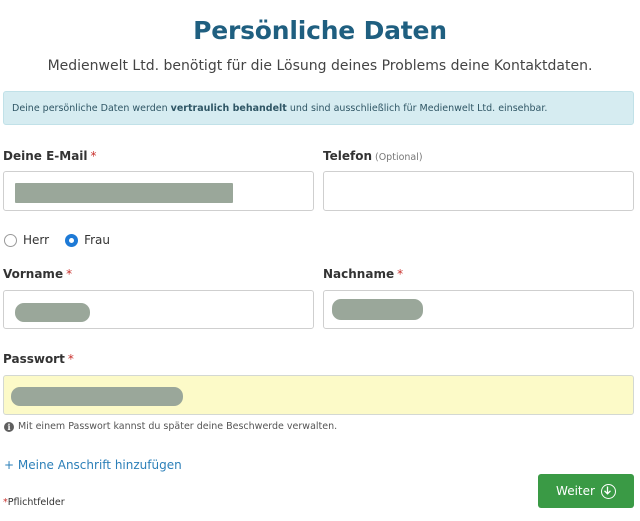  What do you see at coordinates (69, 274) in the screenshot?
I see `firstname-required-mark: *` at bounding box center [69, 274].